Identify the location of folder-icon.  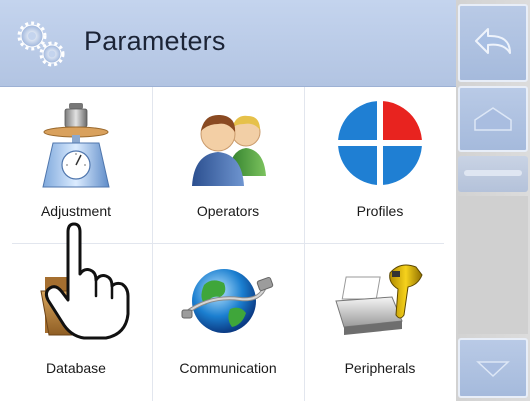
(78, 306).